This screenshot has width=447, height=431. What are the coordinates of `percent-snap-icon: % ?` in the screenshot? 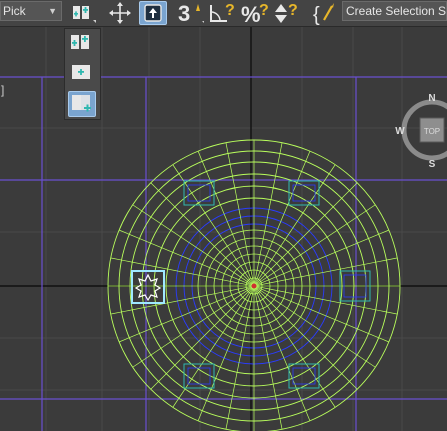 It's located at (255, 14).